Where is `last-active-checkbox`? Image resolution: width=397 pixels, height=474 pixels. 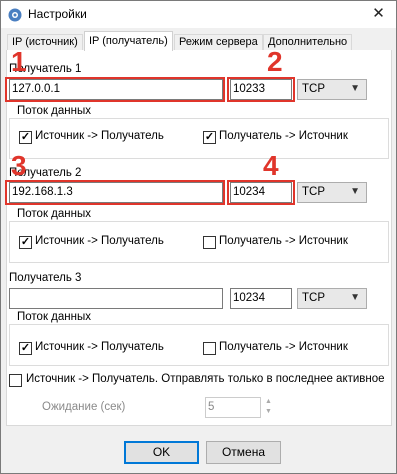 last-active-checkbox is located at coordinates (15, 380).